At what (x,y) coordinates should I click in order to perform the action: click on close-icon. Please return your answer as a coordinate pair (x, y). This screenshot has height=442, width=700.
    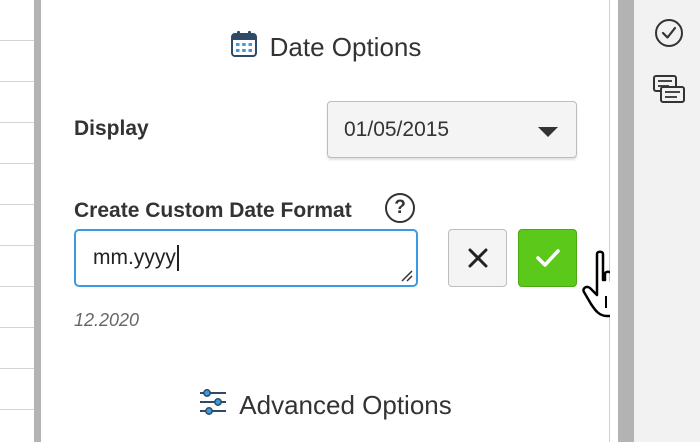
    Looking at the image, I should click on (477, 258).